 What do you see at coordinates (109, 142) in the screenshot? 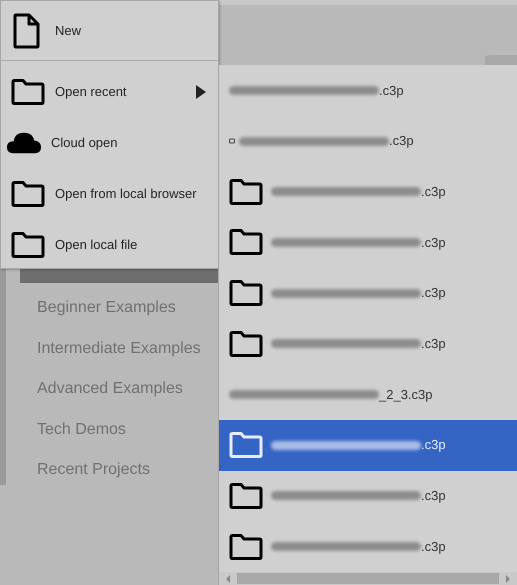
I see `menu-item: Cloud open` at bounding box center [109, 142].